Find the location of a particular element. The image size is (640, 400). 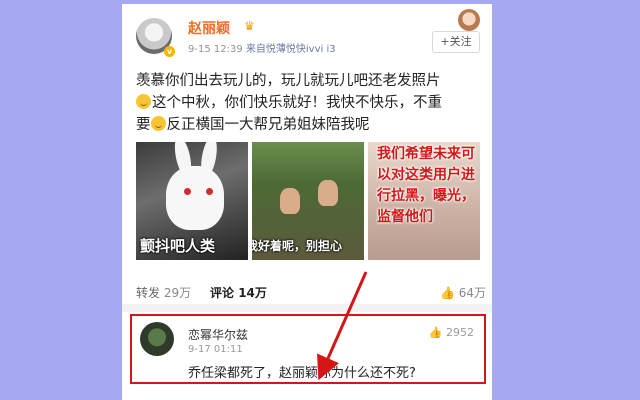

post-image-rabbit: 颤抖吧人类 is located at coordinates (192, 201).